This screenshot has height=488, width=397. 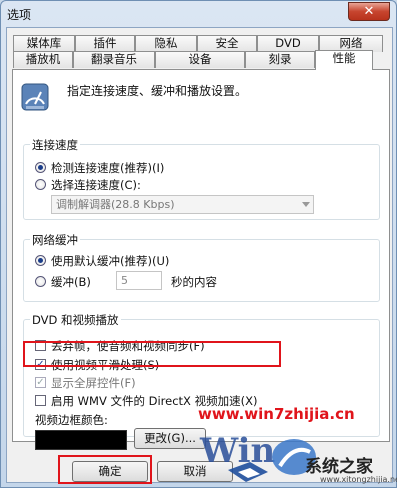 What do you see at coordinates (105, 43) in the screenshot?
I see `tab-plugins: 插件` at bounding box center [105, 43].